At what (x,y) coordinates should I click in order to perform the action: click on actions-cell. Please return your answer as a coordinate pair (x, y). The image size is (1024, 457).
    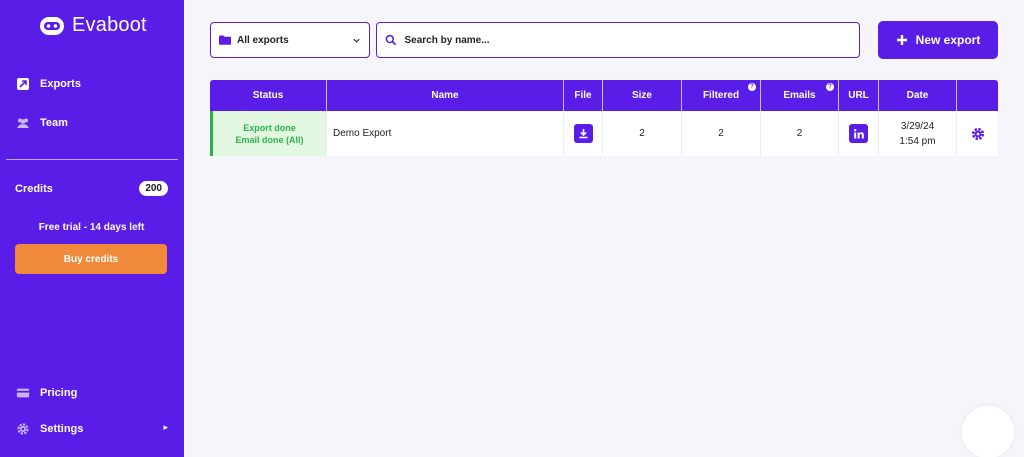
    Looking at the image, I should click on (977, 133).